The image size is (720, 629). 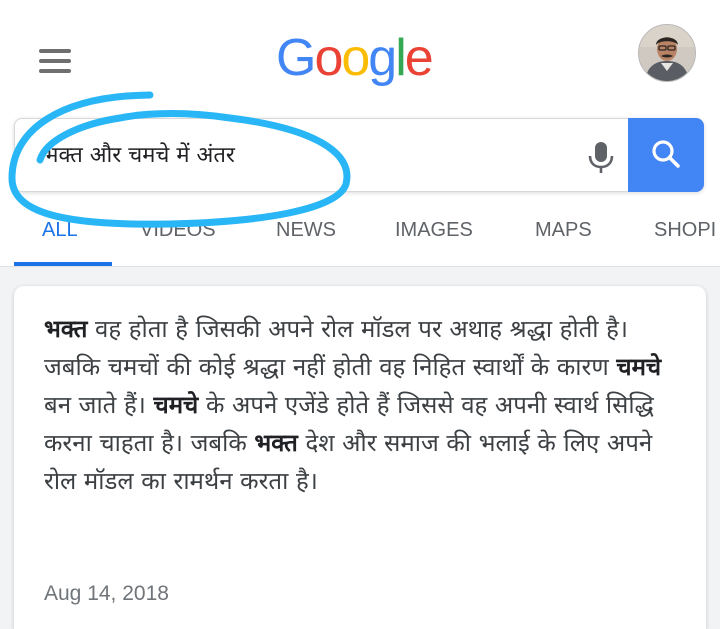 What do you see at coordinates (139, 154) in the screenshot?
I see `search-input: भक्त और चमचे में अंतर` at bounding box center [139, 154].